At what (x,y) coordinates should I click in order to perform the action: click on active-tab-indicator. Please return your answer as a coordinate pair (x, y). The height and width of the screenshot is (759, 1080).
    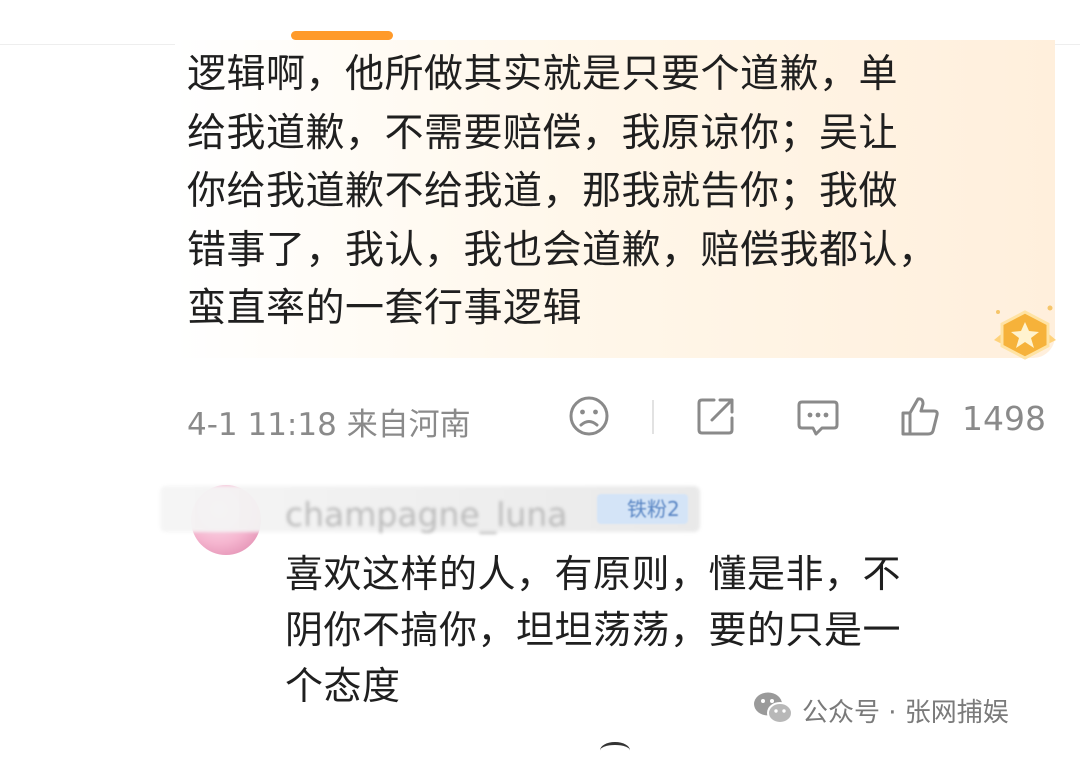
    Looking at the image, I should click on (342, 35).